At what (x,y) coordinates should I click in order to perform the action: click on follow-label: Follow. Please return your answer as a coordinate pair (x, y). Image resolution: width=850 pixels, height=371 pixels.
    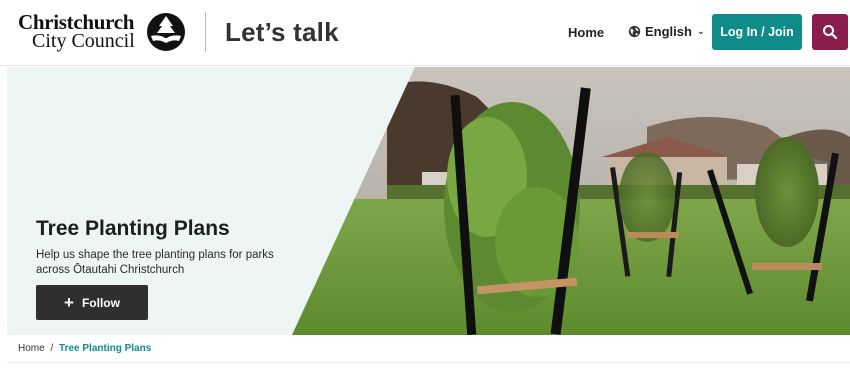
    Looking at the image, I should click on (100, 302).